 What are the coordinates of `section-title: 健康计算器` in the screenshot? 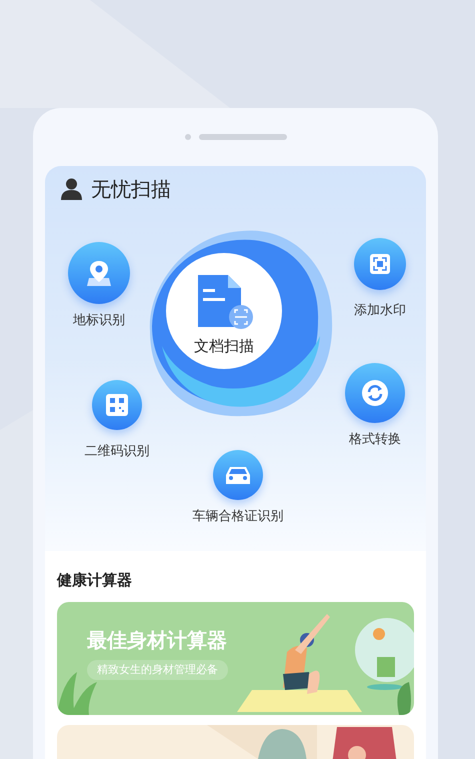 It's located at (95, 580).